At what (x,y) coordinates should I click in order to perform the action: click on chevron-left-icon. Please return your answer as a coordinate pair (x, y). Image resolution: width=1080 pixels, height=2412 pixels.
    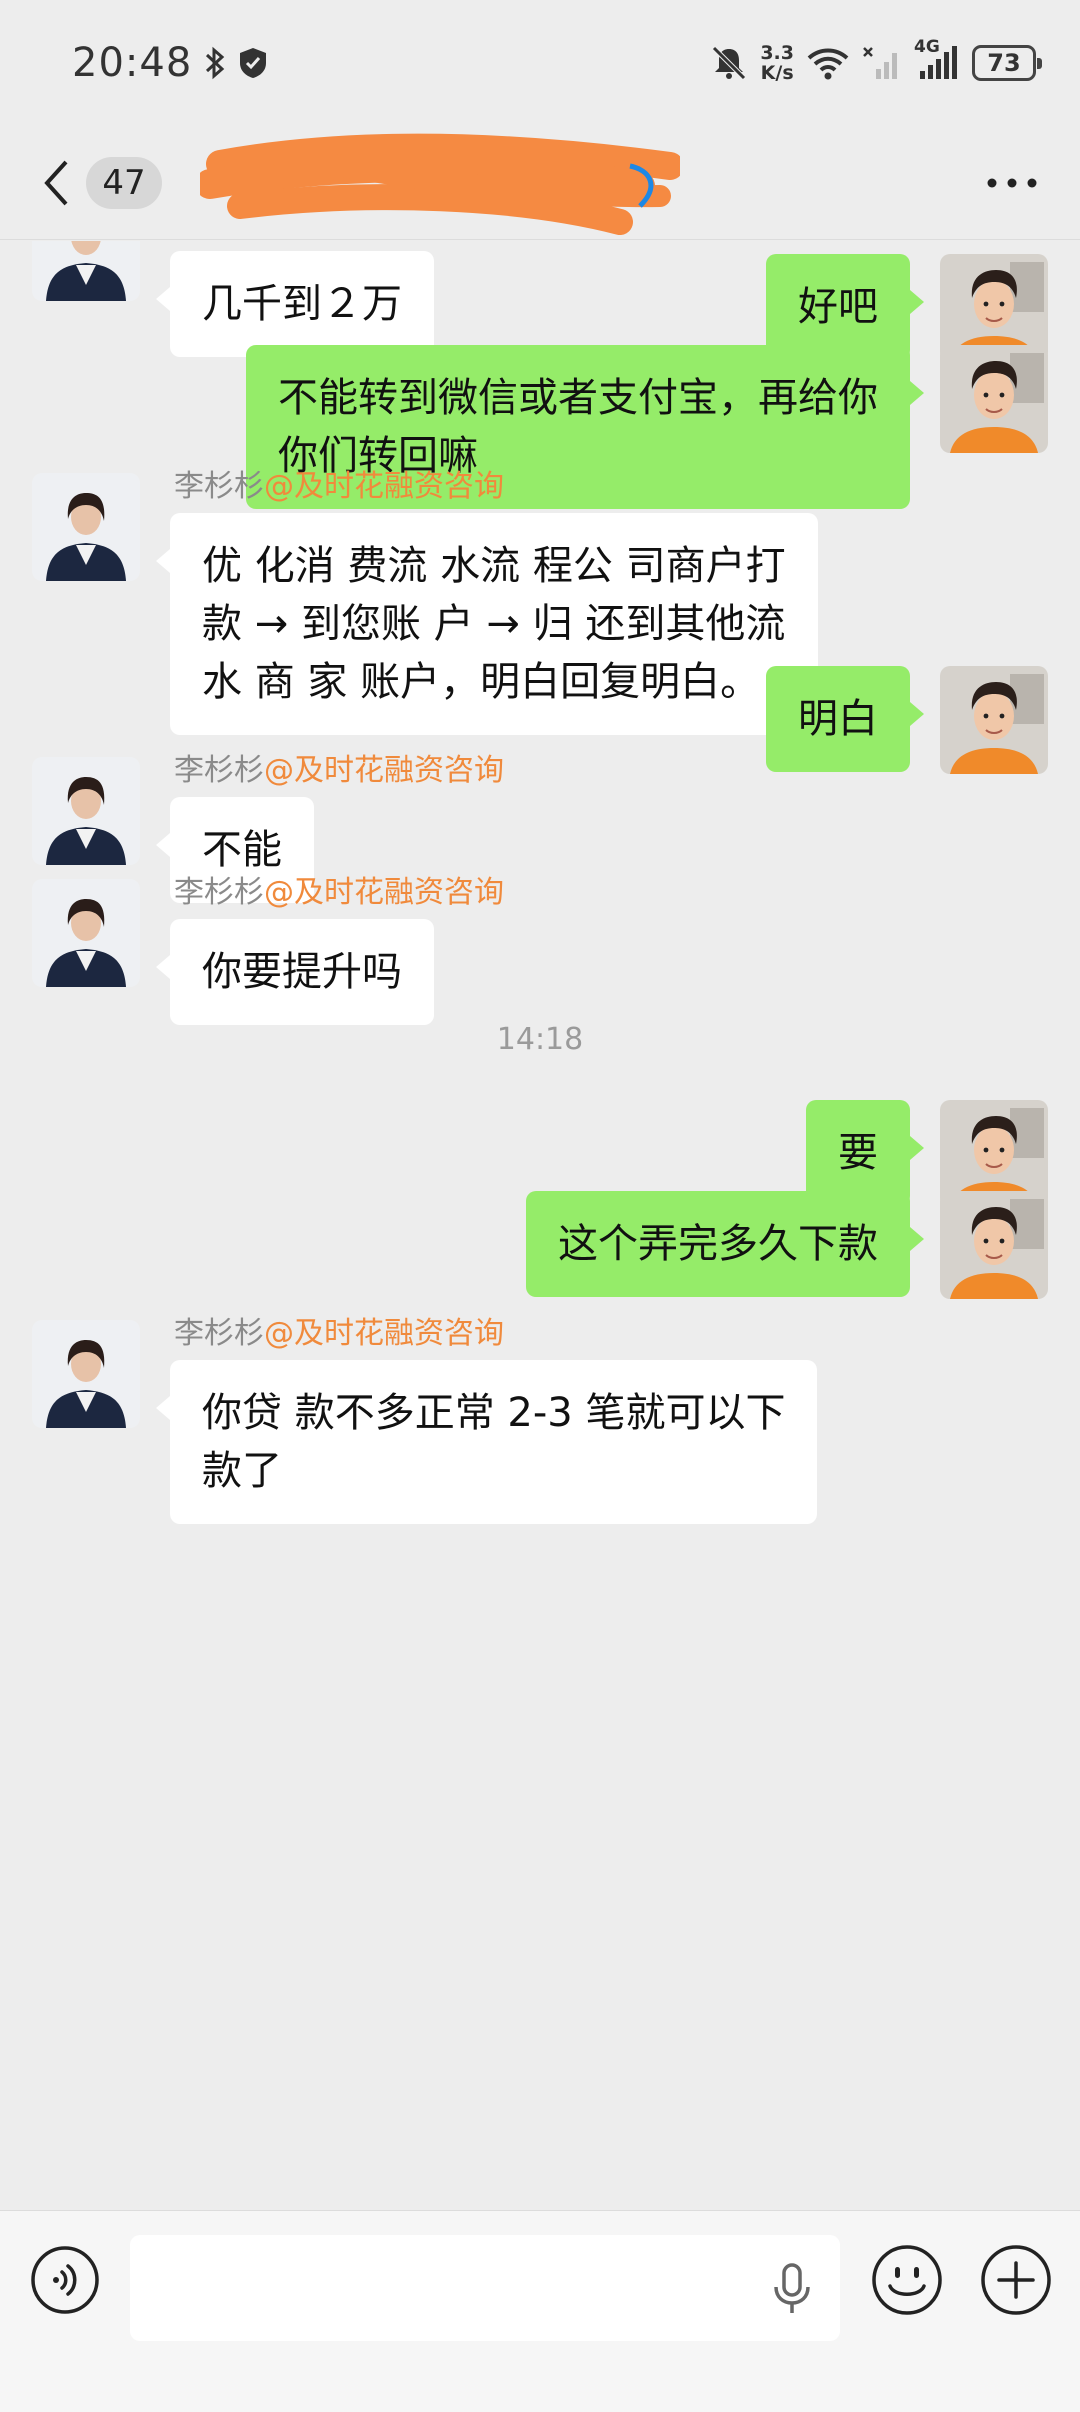
    Looking at the image, I should click on (56, 182).